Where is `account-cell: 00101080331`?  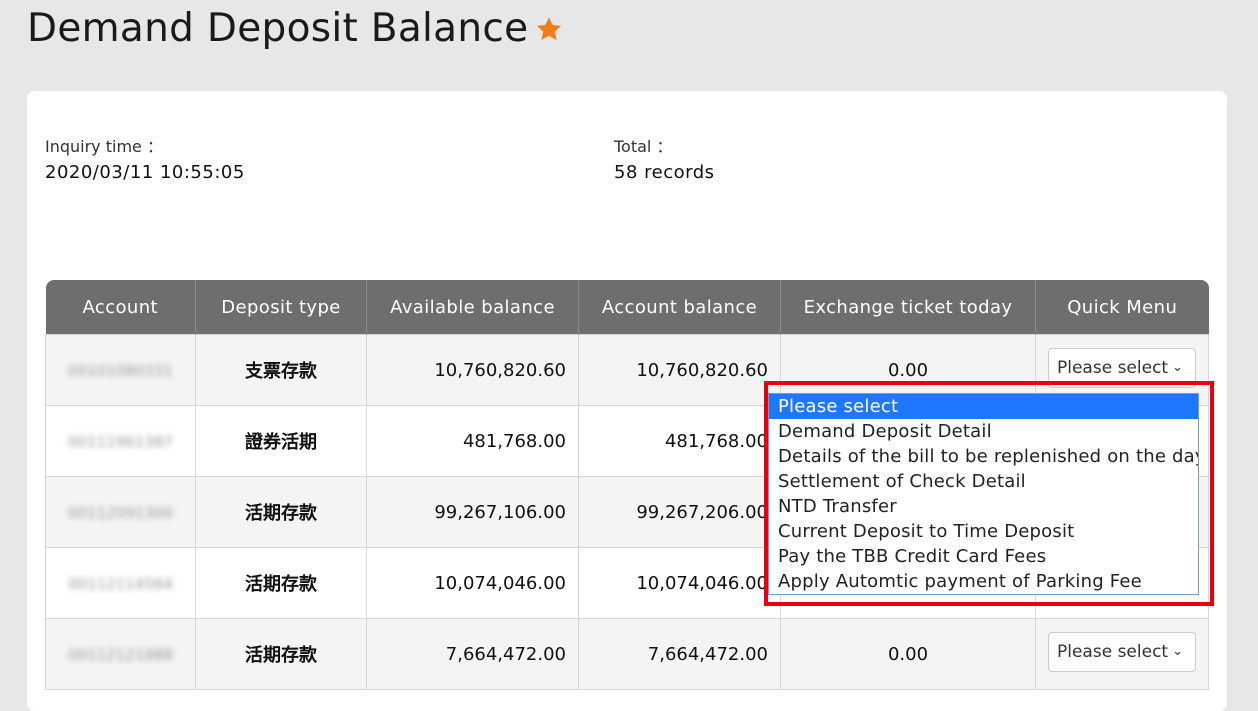
account-cell: 00101080331 is located at coordinates (120, 370).